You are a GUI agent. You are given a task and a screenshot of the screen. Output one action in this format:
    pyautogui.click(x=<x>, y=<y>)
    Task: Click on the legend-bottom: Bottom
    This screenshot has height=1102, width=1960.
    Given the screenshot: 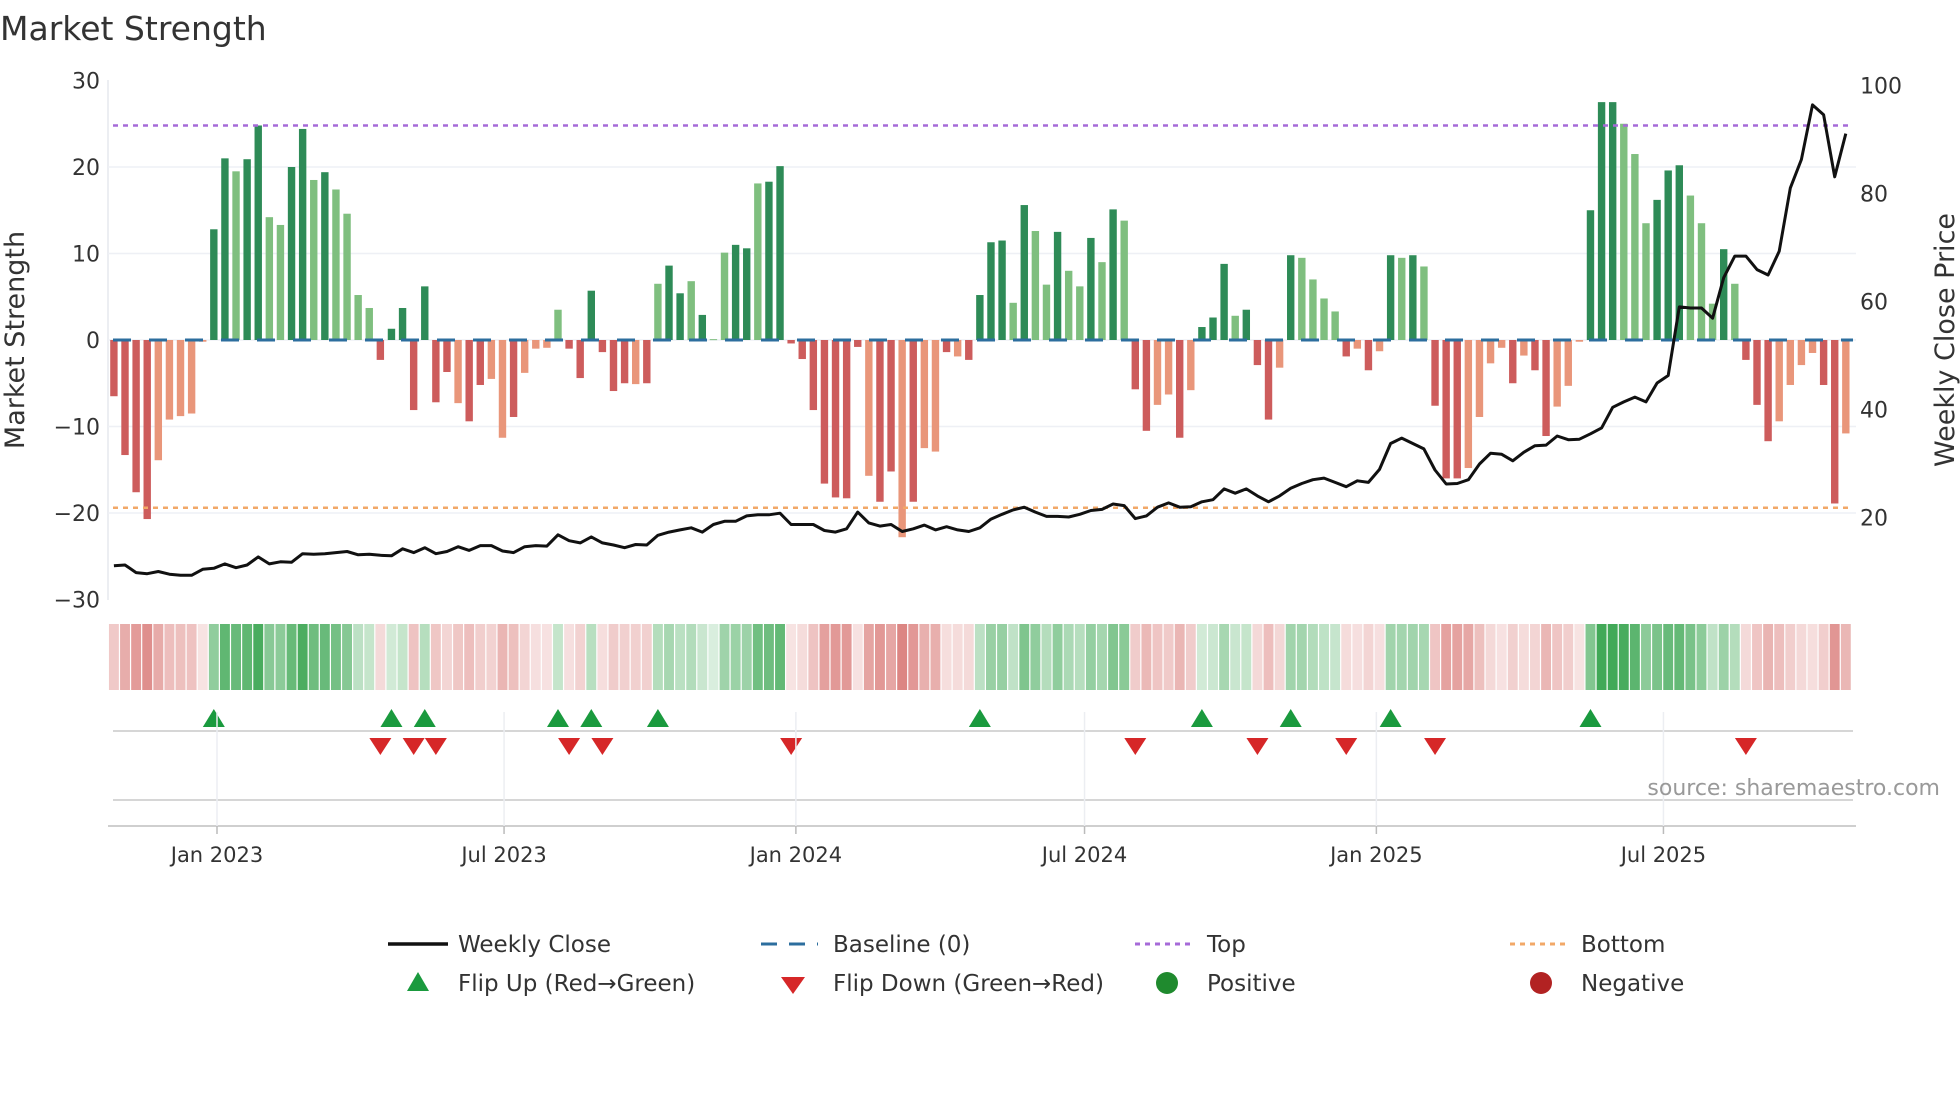 What is the action you would take?
    pyautogui.click(x=1623, y=945)
    